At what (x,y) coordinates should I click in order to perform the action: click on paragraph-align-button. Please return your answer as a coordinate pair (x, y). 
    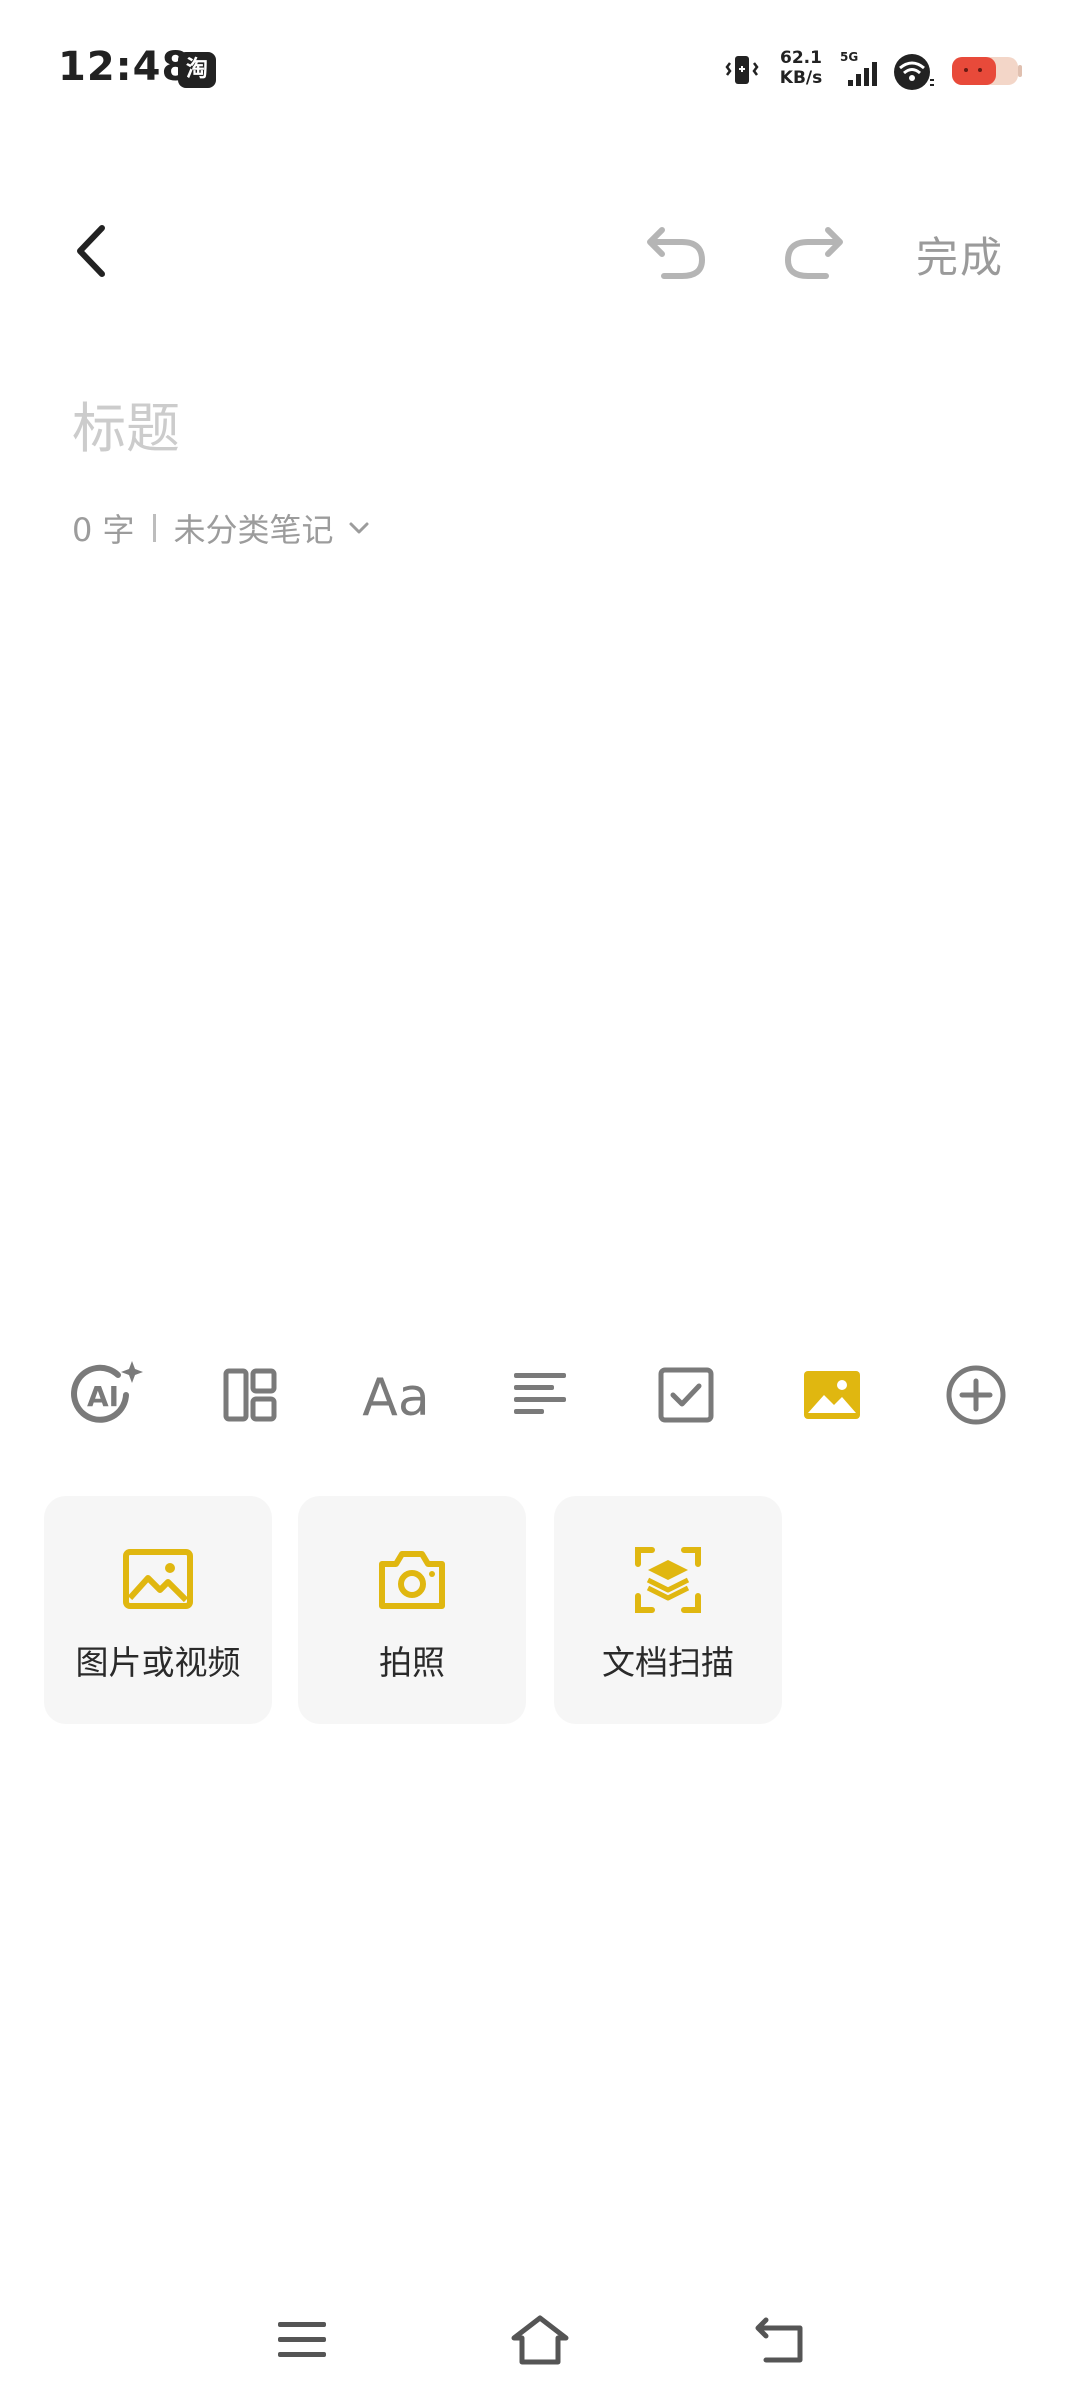
    Looking at the image, I should click on (540, 1395).